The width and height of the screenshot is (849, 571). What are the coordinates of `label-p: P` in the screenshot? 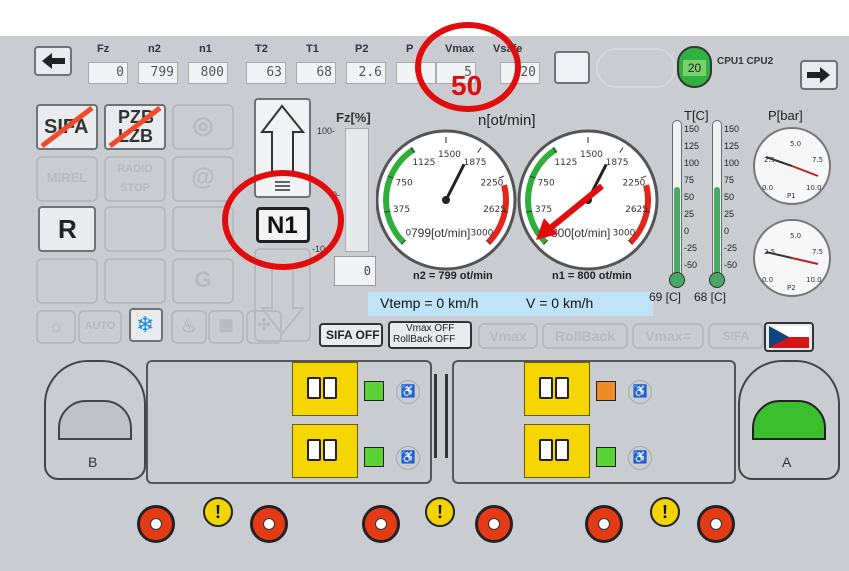 It's located at (410, 49).